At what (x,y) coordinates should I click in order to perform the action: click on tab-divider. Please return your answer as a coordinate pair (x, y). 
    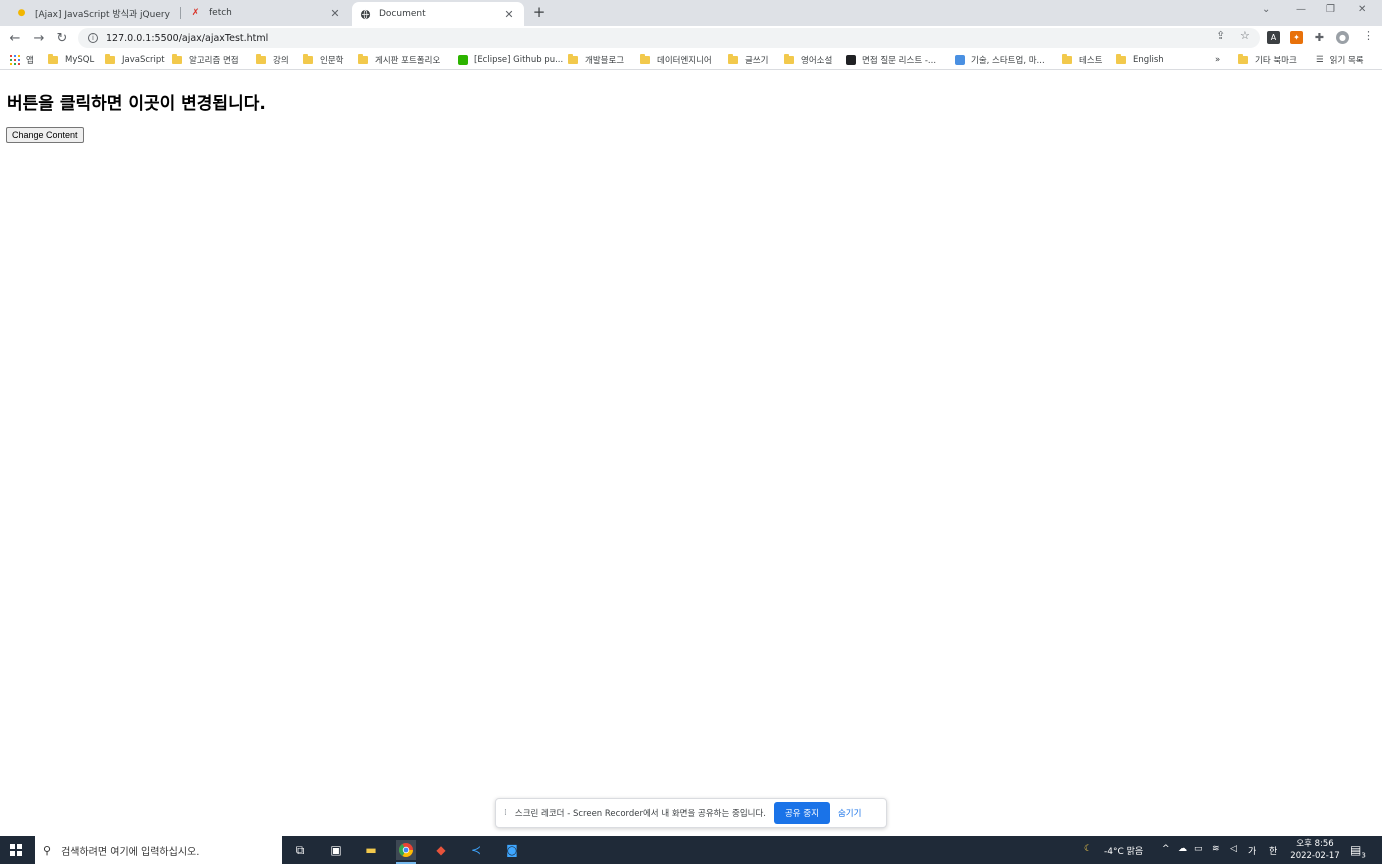
    Looking at the image, I should click on (180, 13).